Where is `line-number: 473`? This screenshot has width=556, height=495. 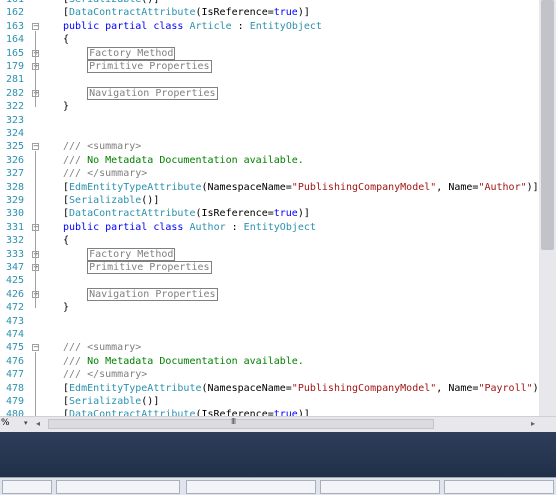 line-number: 473 is located at coordinates (15, 321).